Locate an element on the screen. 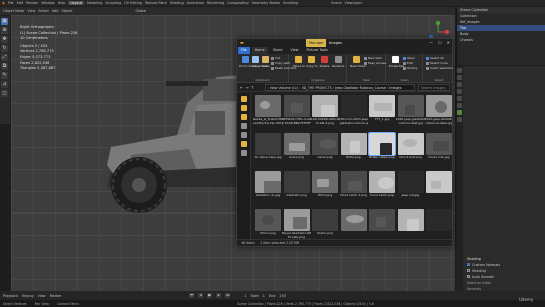  workspace-tab-scripting: Scripting is located at coordinates (290, 3).